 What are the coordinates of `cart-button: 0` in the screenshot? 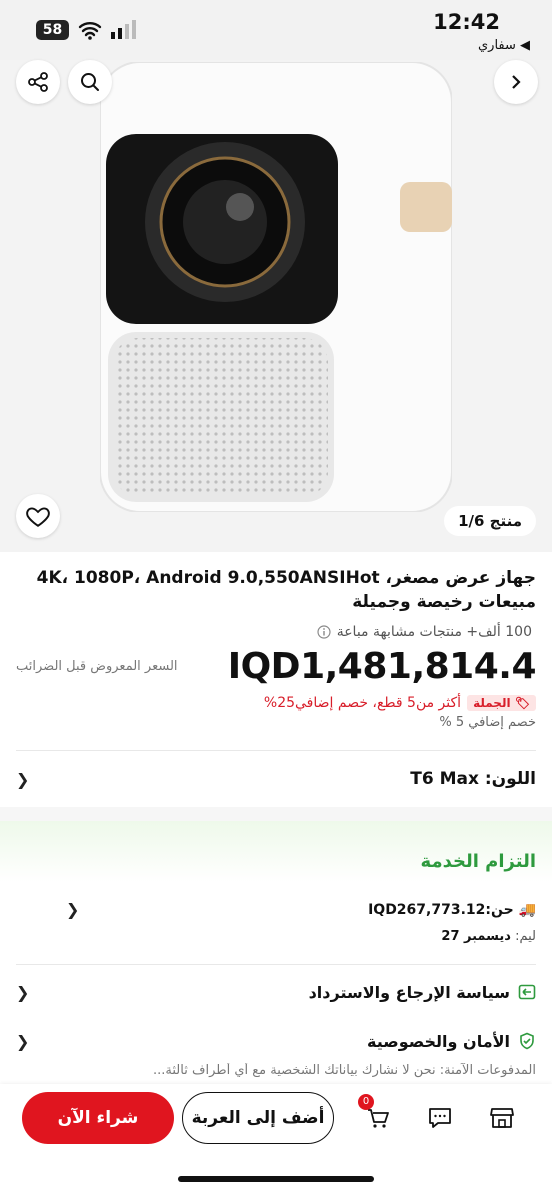 It's located at (378, 1117).